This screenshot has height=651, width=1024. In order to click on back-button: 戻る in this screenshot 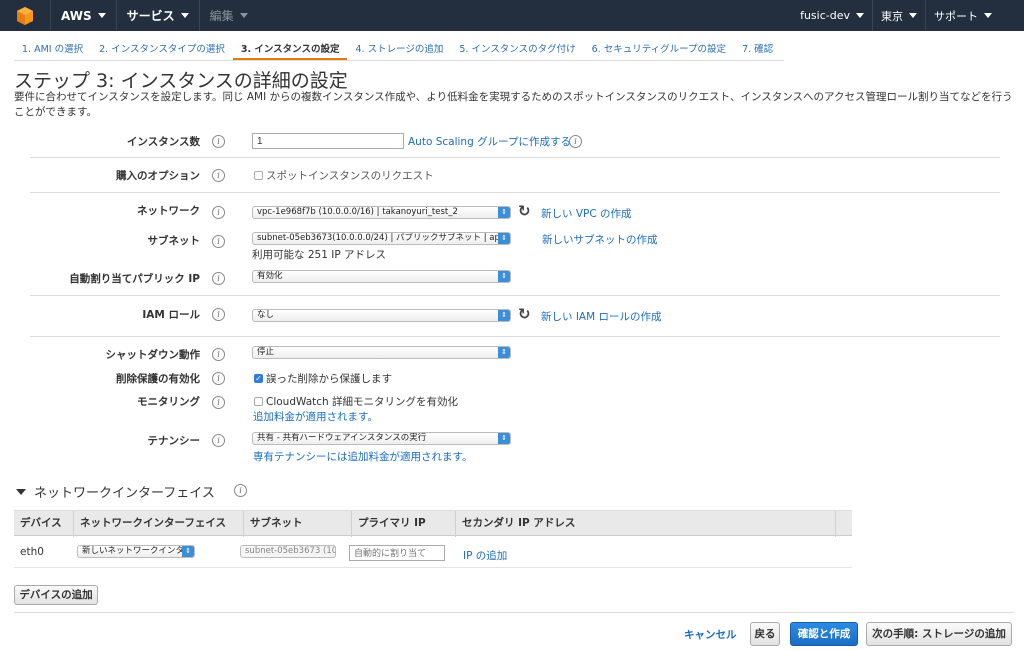, I will do `click(765, 634)`.